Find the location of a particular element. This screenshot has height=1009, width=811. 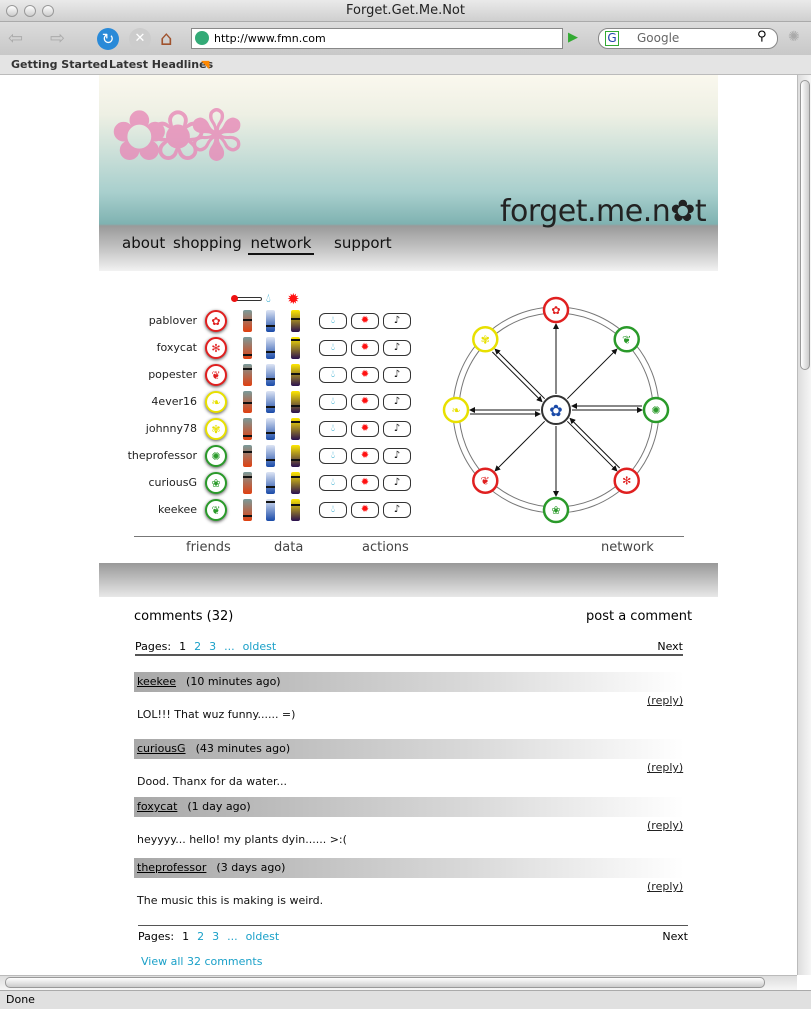

network-arrow is located at coordinates (520, 446).